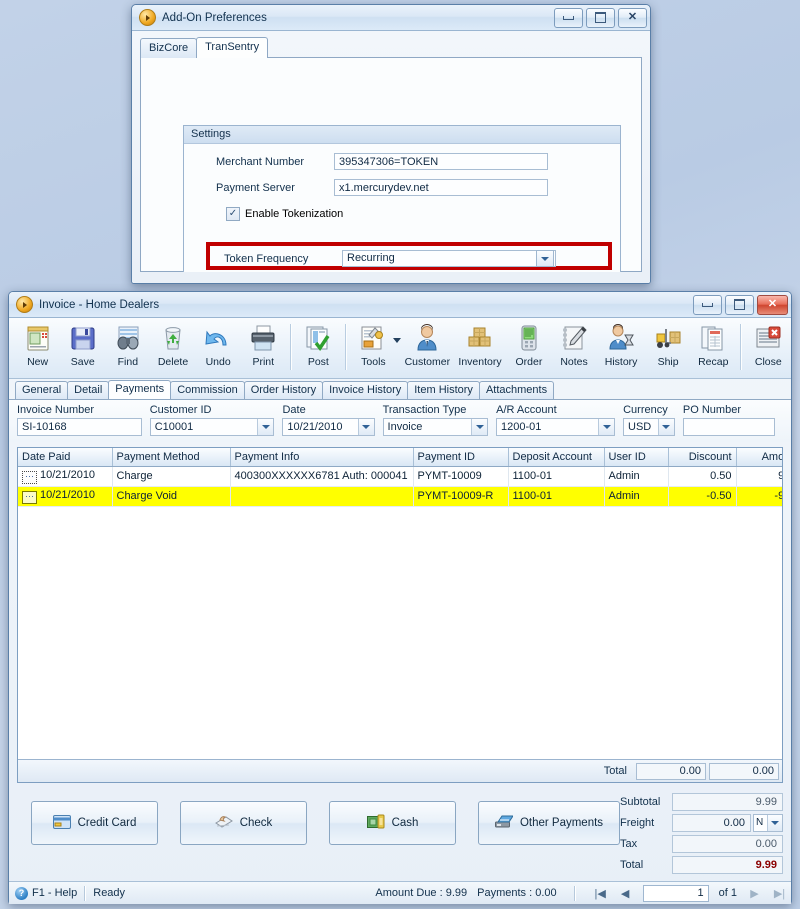 This screenshot has height=909, width=800. What do you see at coordinates (702, 476) in the screenshot?
I see `cell-discount: 0.50` at bounding box center [702, 476].